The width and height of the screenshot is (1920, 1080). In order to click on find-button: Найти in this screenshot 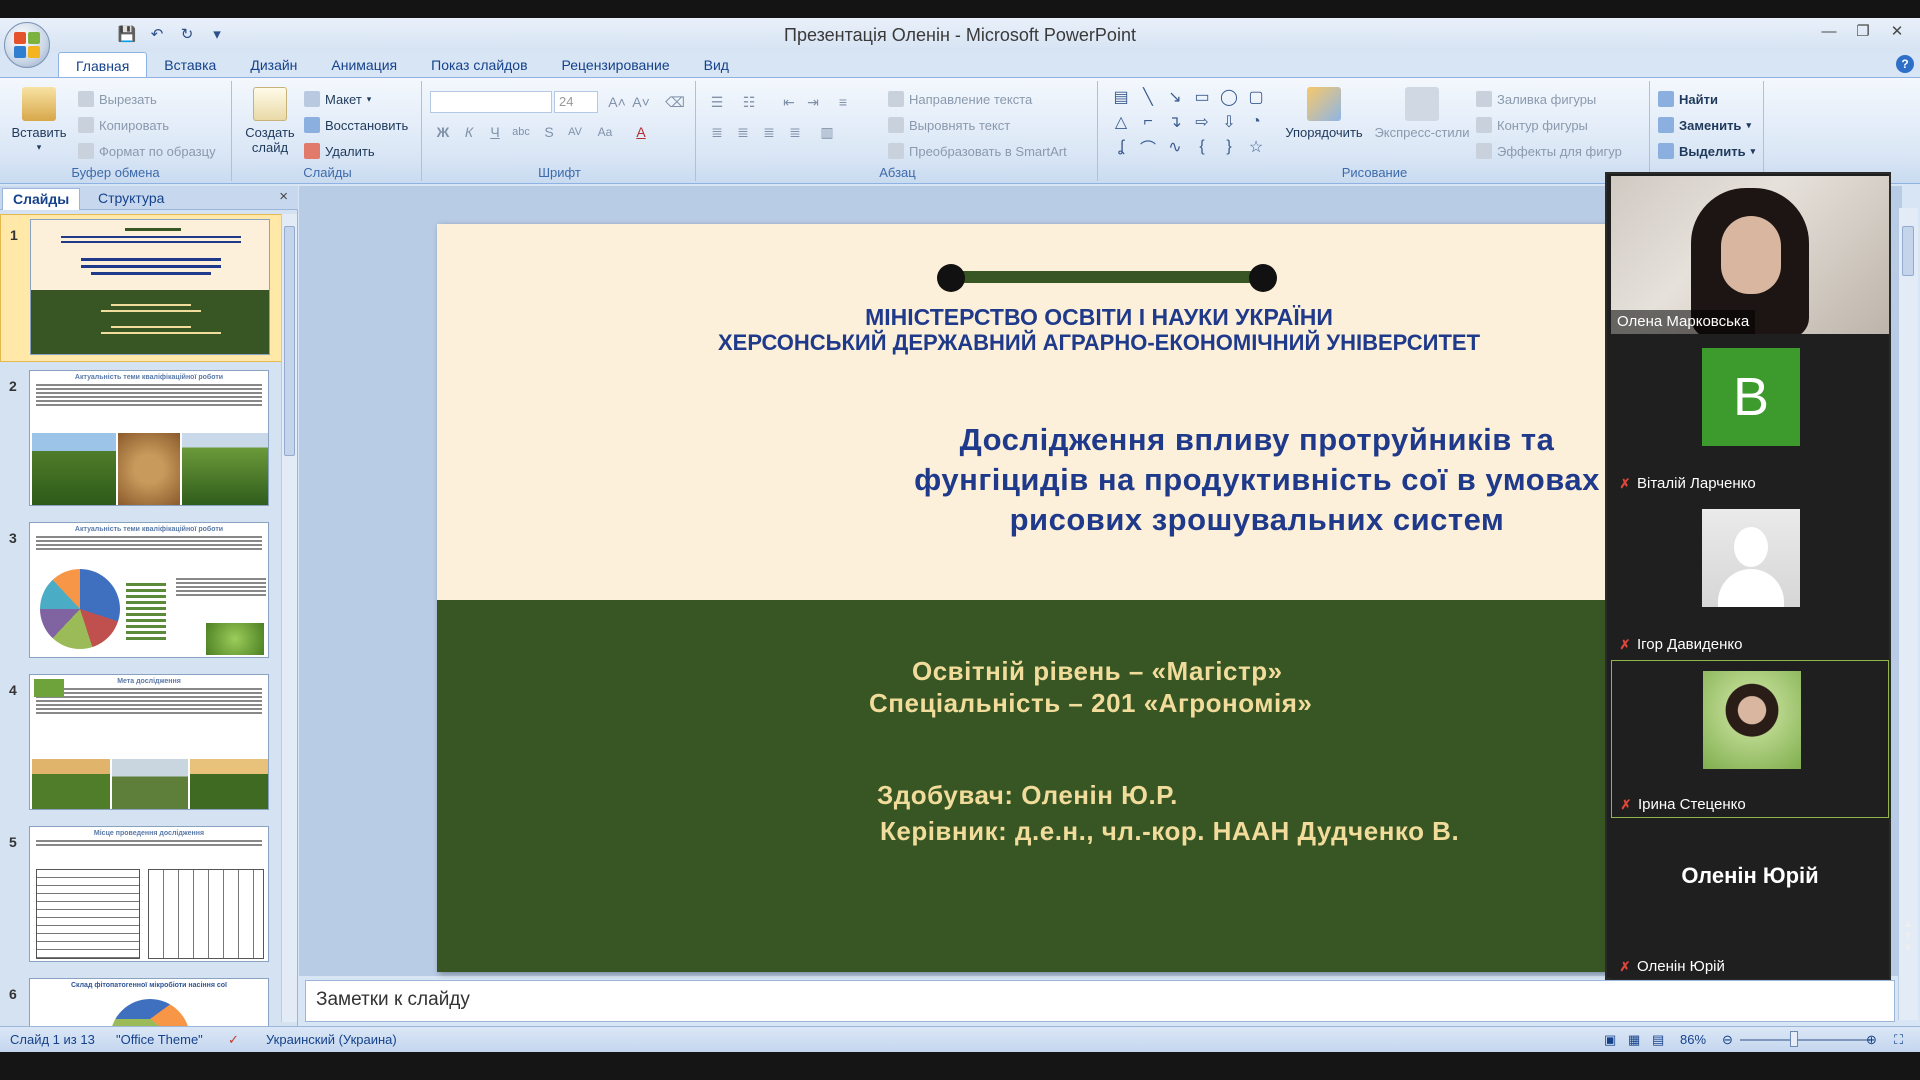, I will do `click(1688, 99)`.